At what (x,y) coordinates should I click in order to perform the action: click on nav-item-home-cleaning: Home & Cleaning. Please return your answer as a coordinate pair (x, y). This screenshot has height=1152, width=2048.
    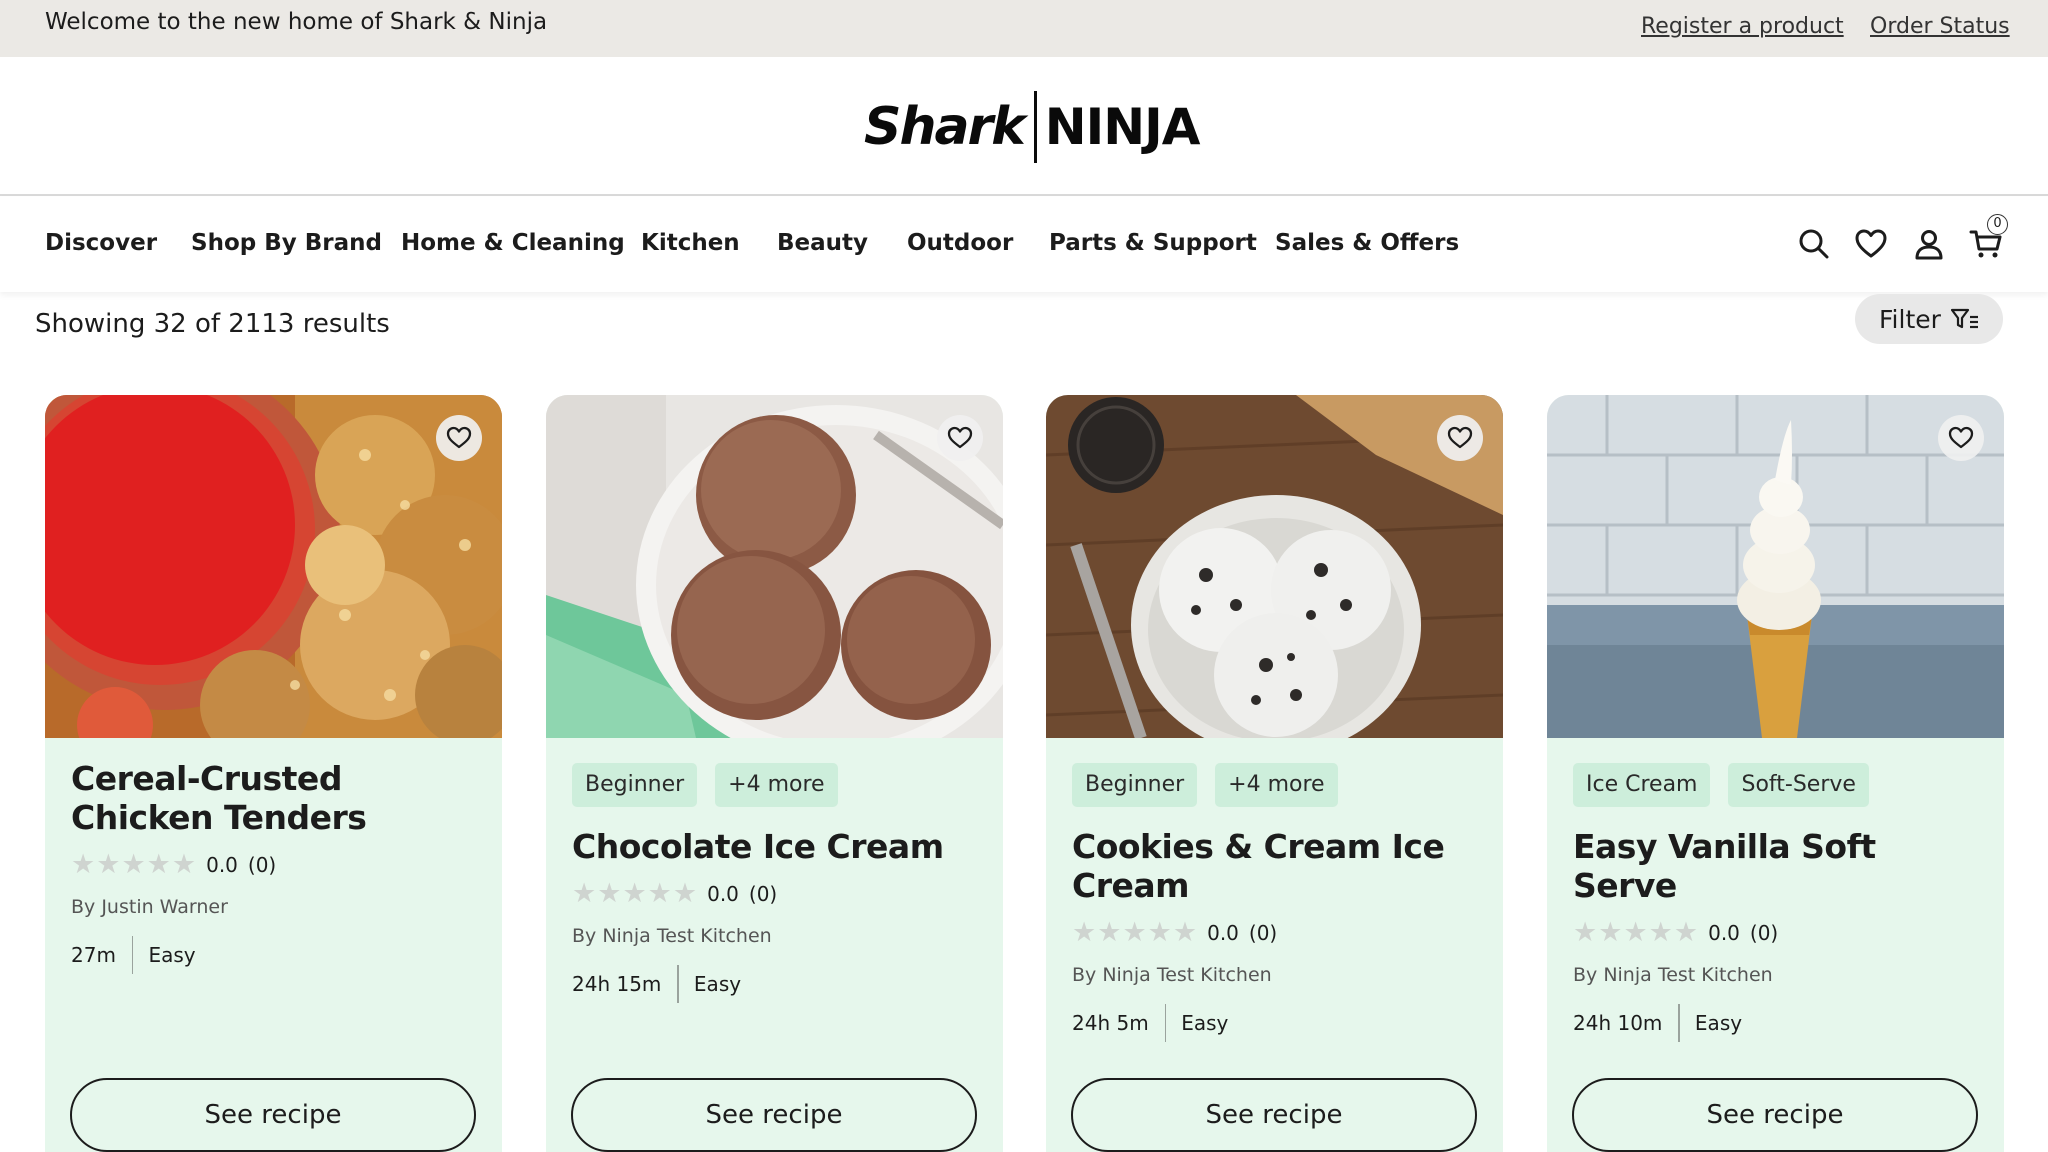
    Looking at the image, I should click on (513, 243).